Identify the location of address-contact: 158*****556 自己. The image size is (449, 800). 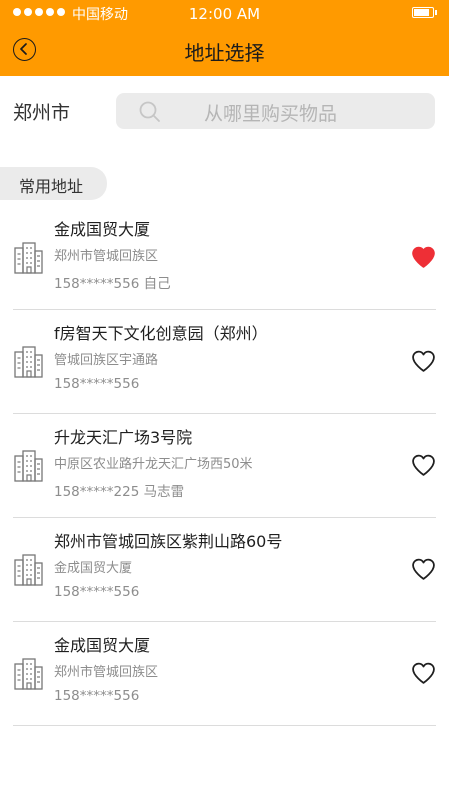
(112, 284).